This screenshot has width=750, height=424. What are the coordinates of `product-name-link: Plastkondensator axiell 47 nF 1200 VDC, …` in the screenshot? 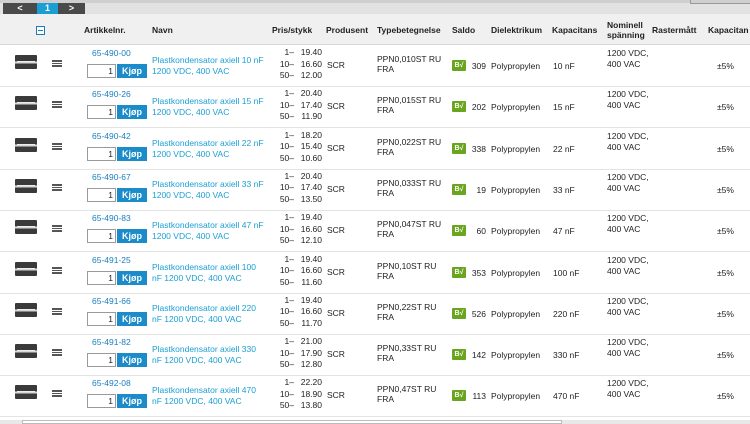 It's located at (210, 231).